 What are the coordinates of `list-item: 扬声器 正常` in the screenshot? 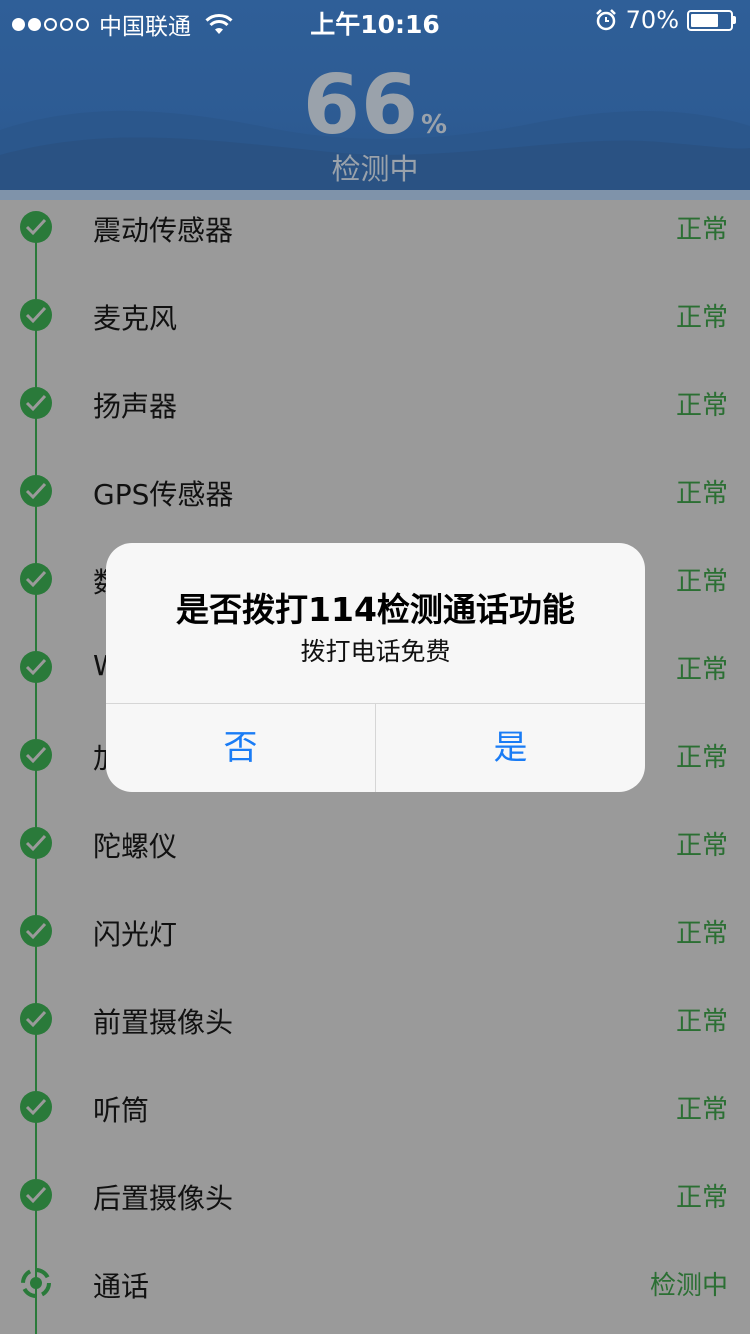 It's located at (375, 402).